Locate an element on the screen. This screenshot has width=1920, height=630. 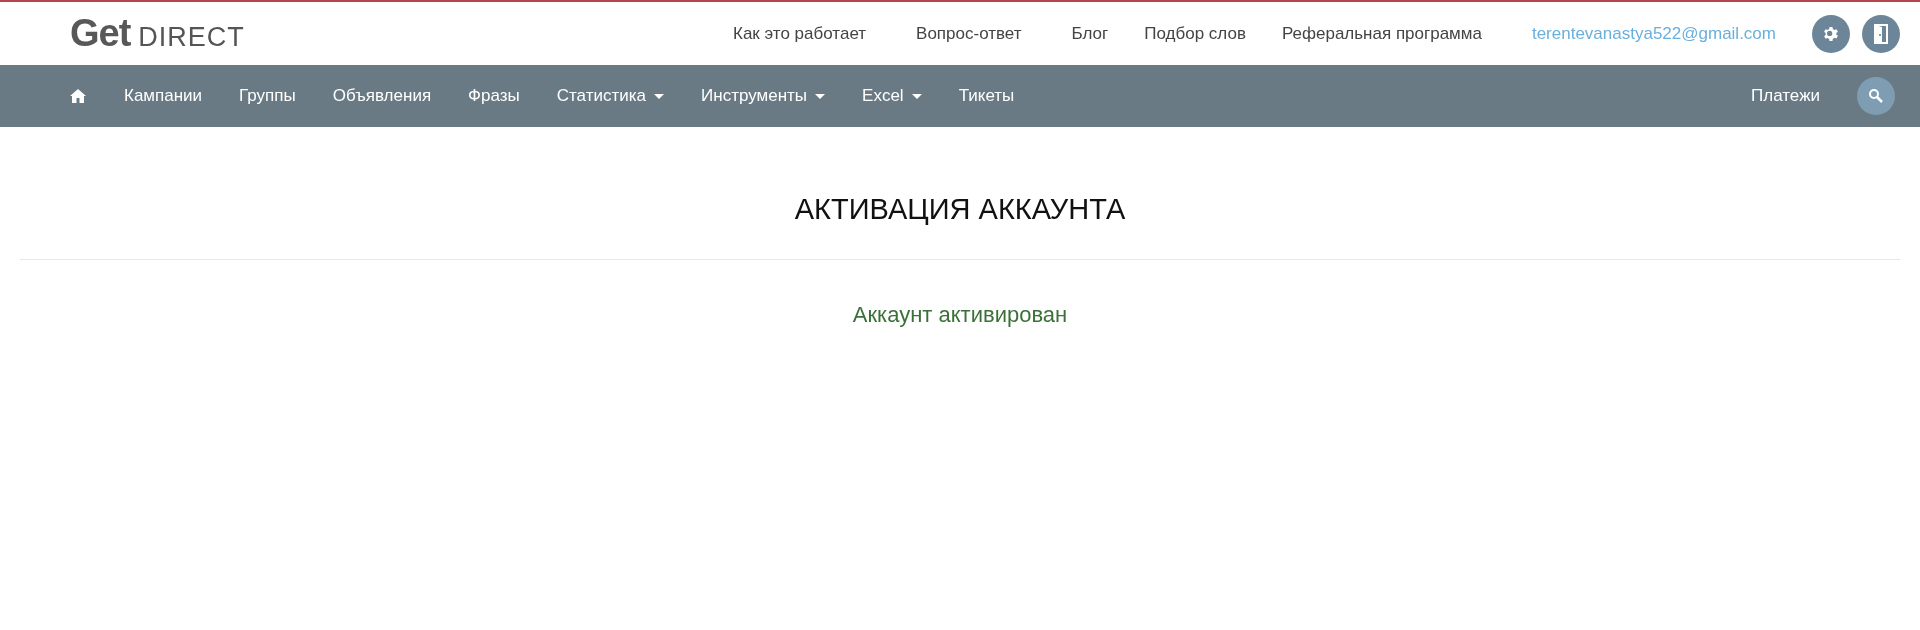
search-icon is located at coordinates (1876, 96).